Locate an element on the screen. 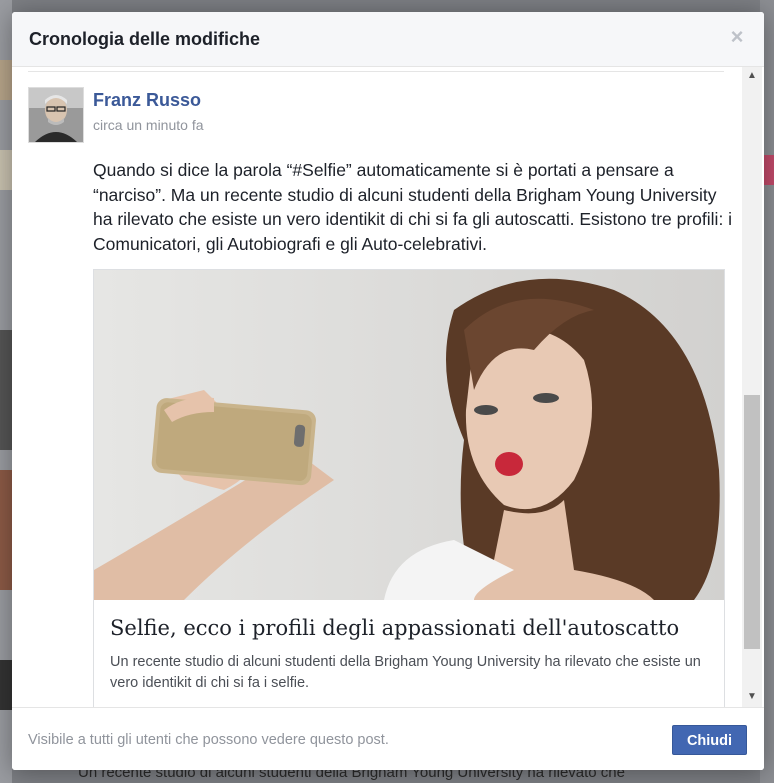  close-icon: × is located at coordinates (737, 37).